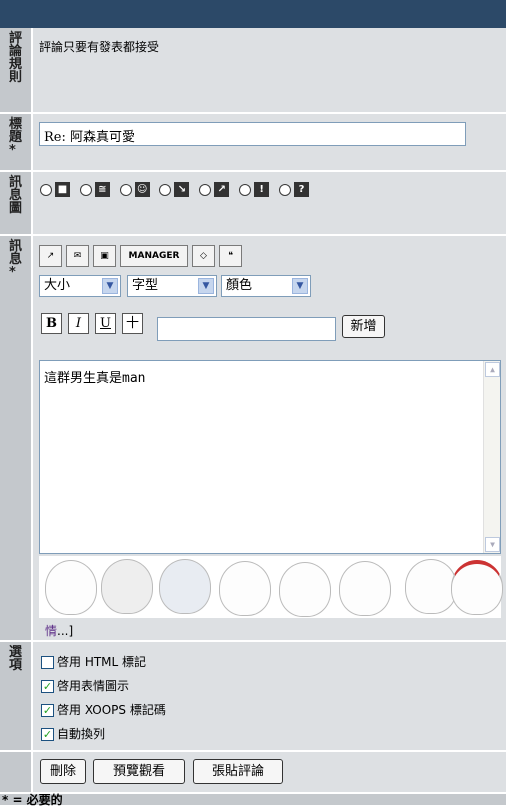 The image size is (506, 808). Describe the element at coordinates (78, 323) in the screenshot. I see `italic-button: I` at that location.